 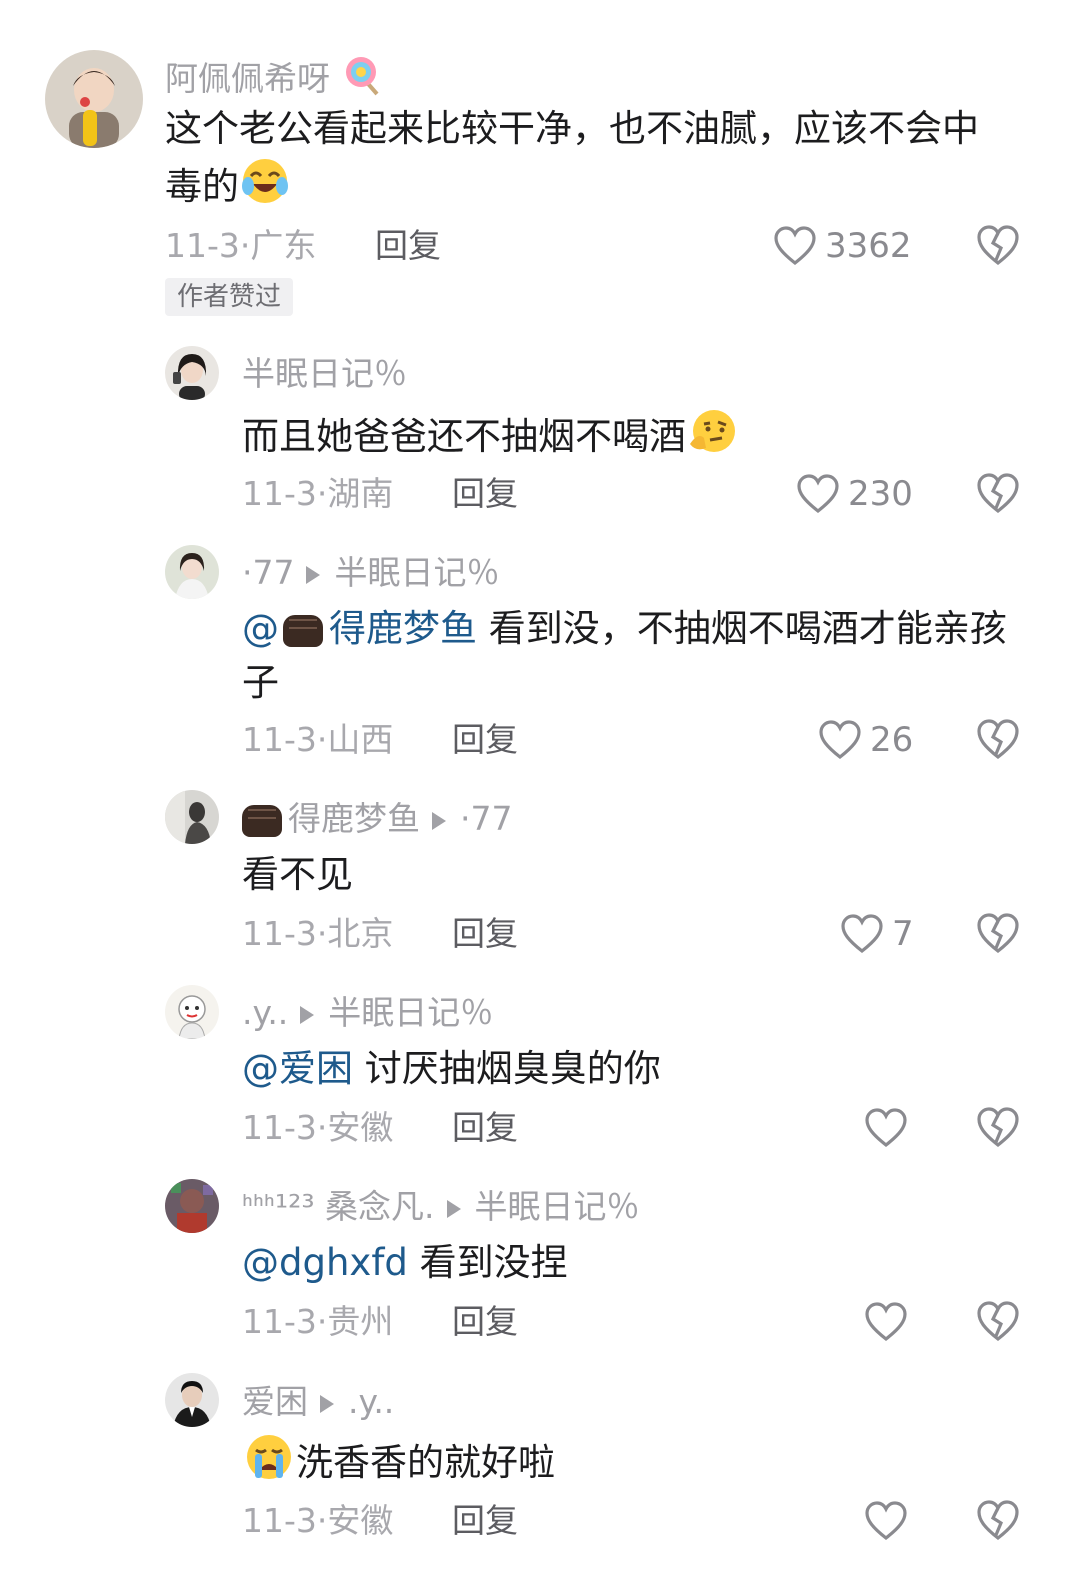 What do you see at coordinates (360, 493) in the screenshot?
I see `comment-location: 湖南` at bounding box center [360, 493].